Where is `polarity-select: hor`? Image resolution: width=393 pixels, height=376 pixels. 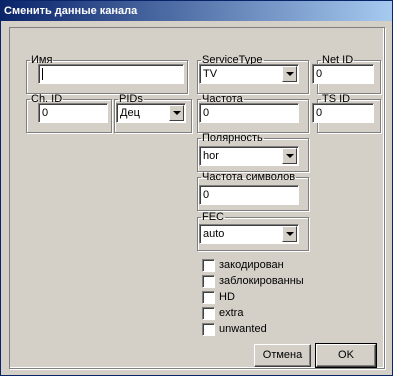 polarity-select: hor is located at coordinates (249, 156).